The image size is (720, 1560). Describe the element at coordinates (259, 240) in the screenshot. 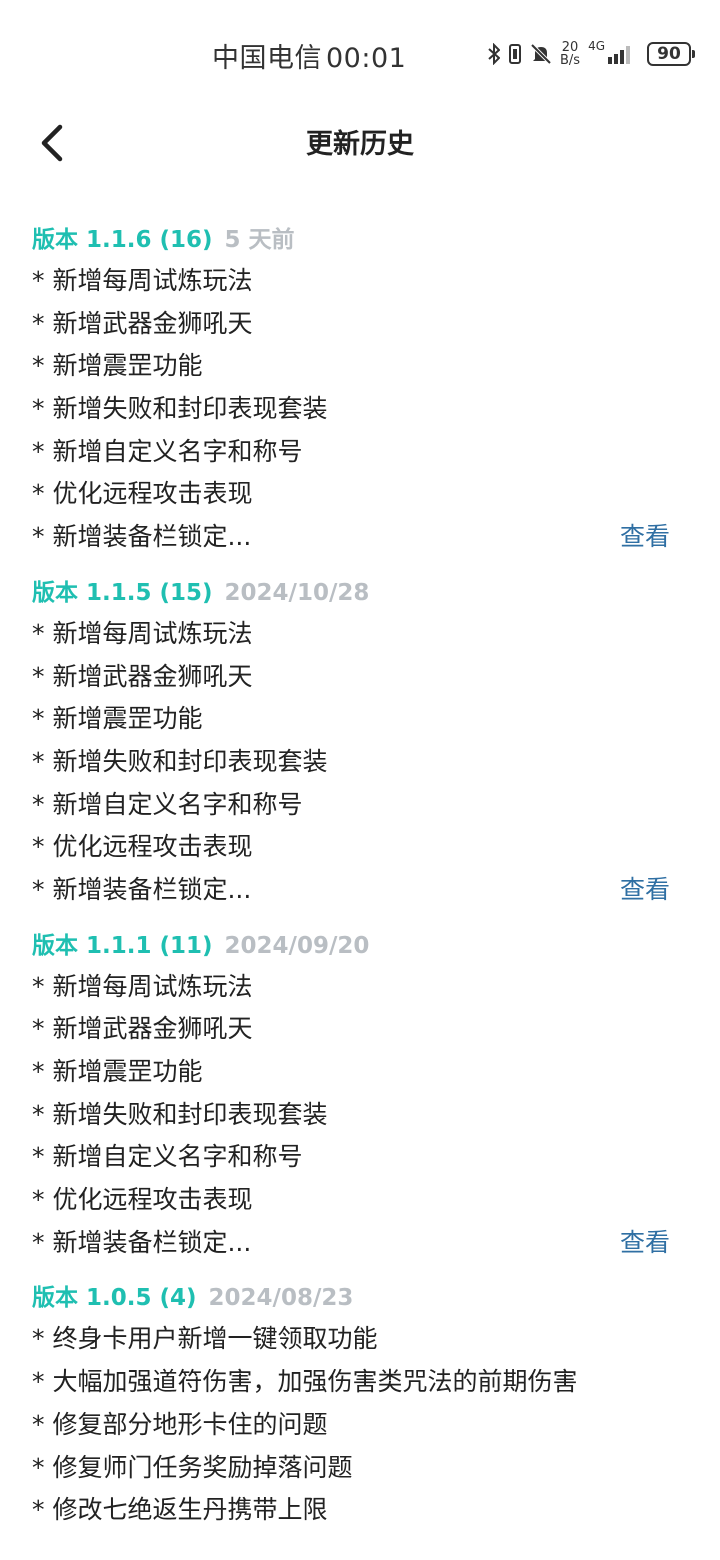

I see `version-date: 5 天前` at that location.